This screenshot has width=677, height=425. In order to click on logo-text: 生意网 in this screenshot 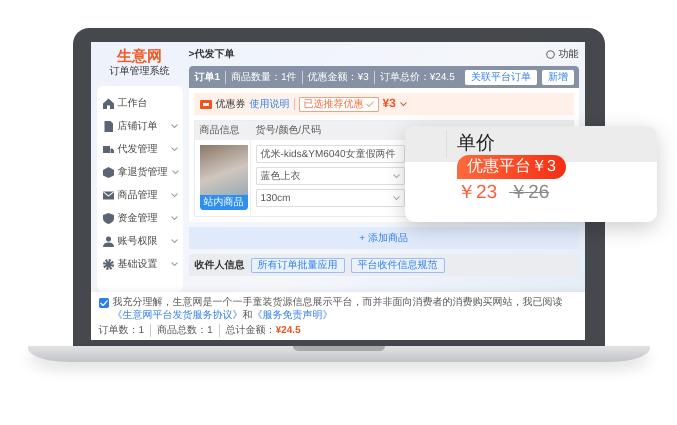, I will do `click(139, 56)`.